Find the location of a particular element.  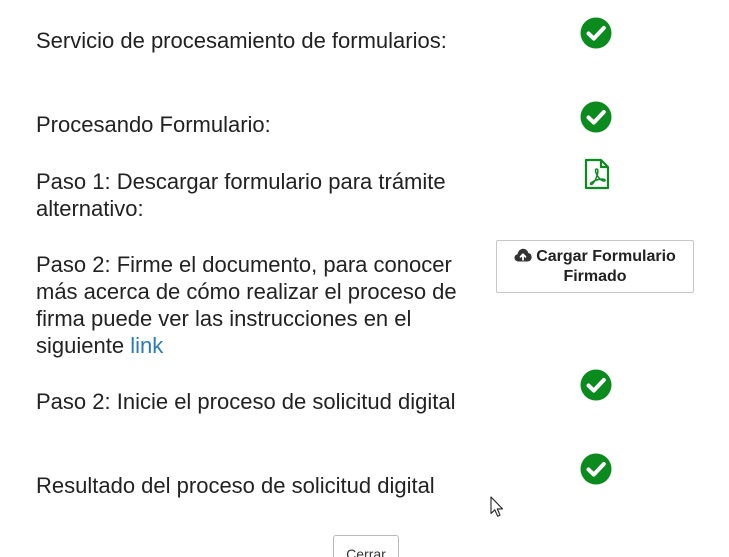

cloud-upload-icon is located at coordinates (523, 254).